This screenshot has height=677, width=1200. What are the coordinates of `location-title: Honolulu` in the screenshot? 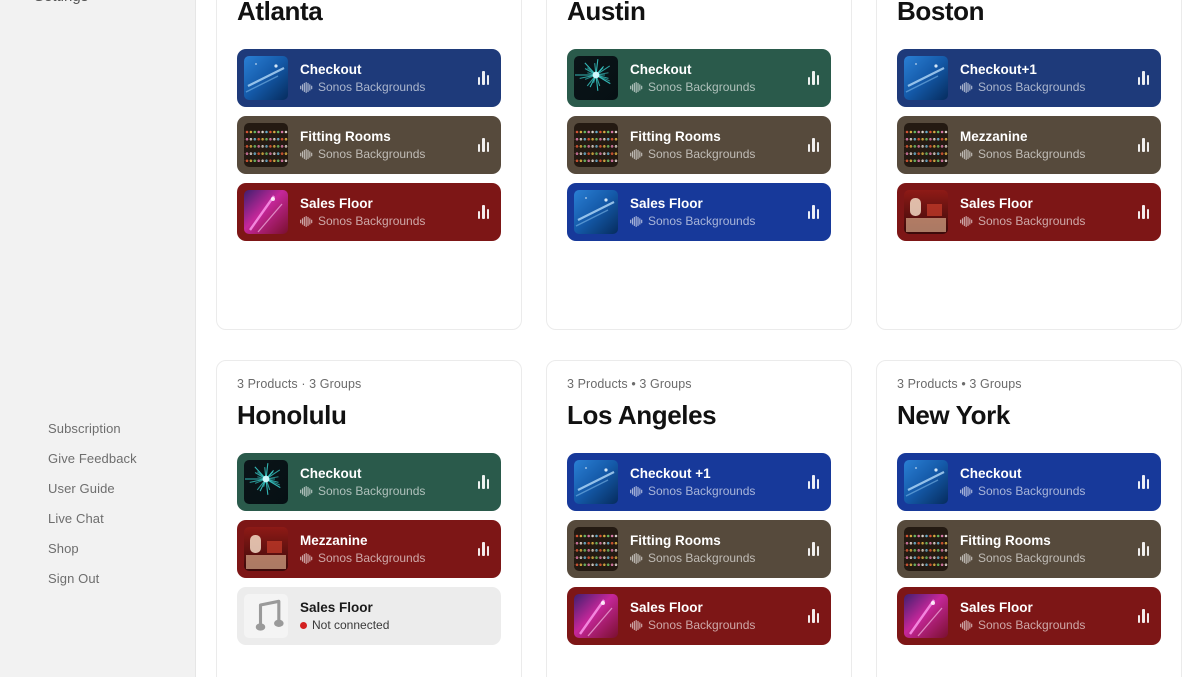 It's located at (292, 415).